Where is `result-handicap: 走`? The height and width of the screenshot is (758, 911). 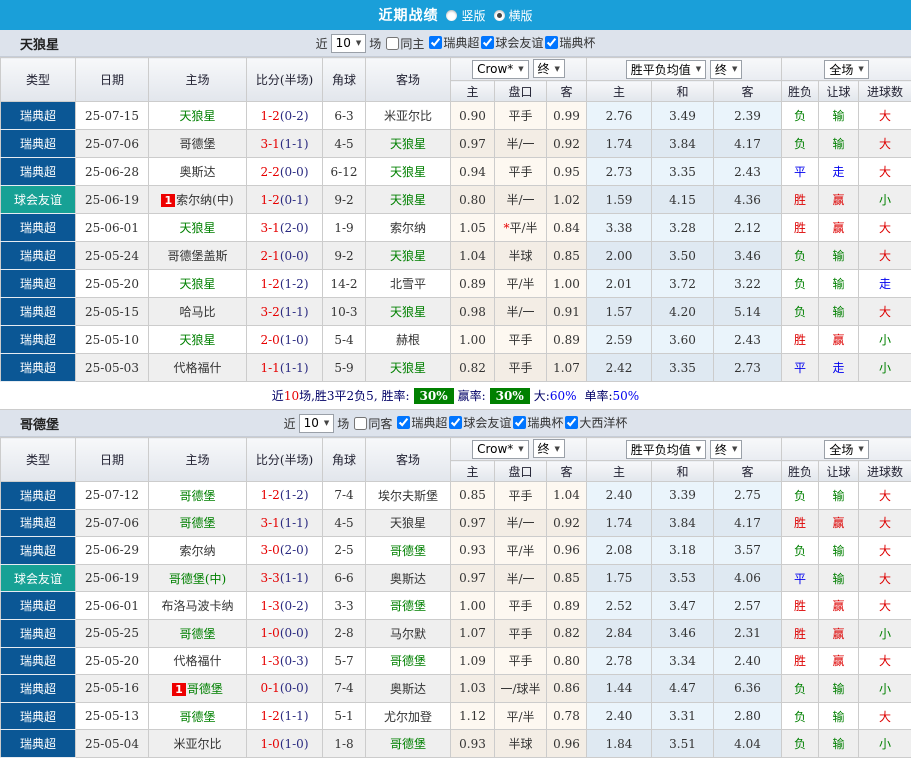 result-handicap: 走 is located at coordinates (839, 368).